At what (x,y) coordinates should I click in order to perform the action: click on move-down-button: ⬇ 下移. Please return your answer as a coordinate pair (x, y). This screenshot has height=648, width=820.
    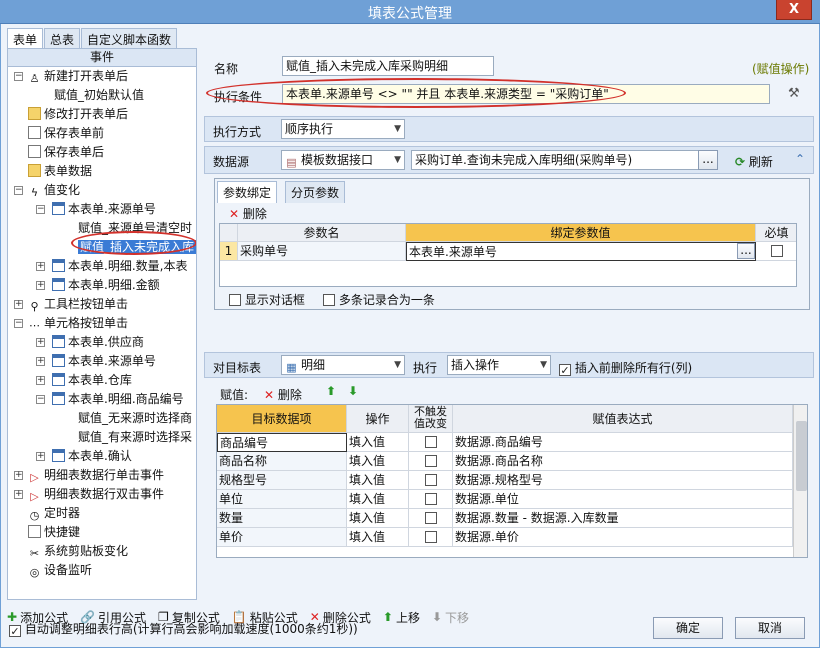
    Looking at the image, I should click on (450, 617).